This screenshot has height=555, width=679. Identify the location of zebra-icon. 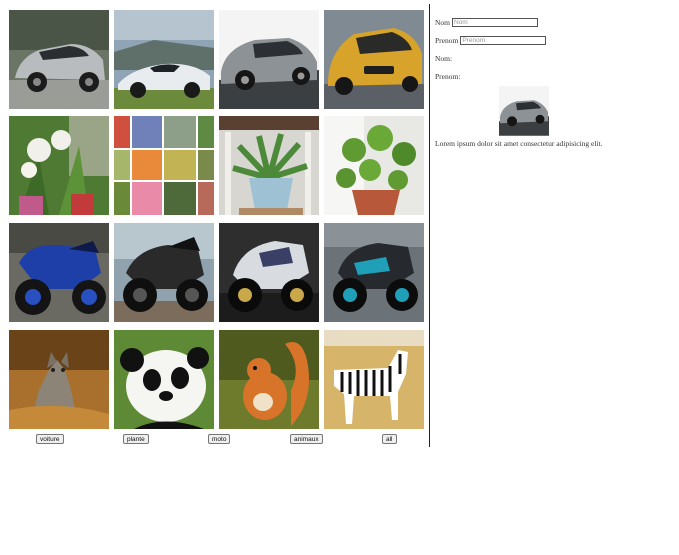
(374, 379).